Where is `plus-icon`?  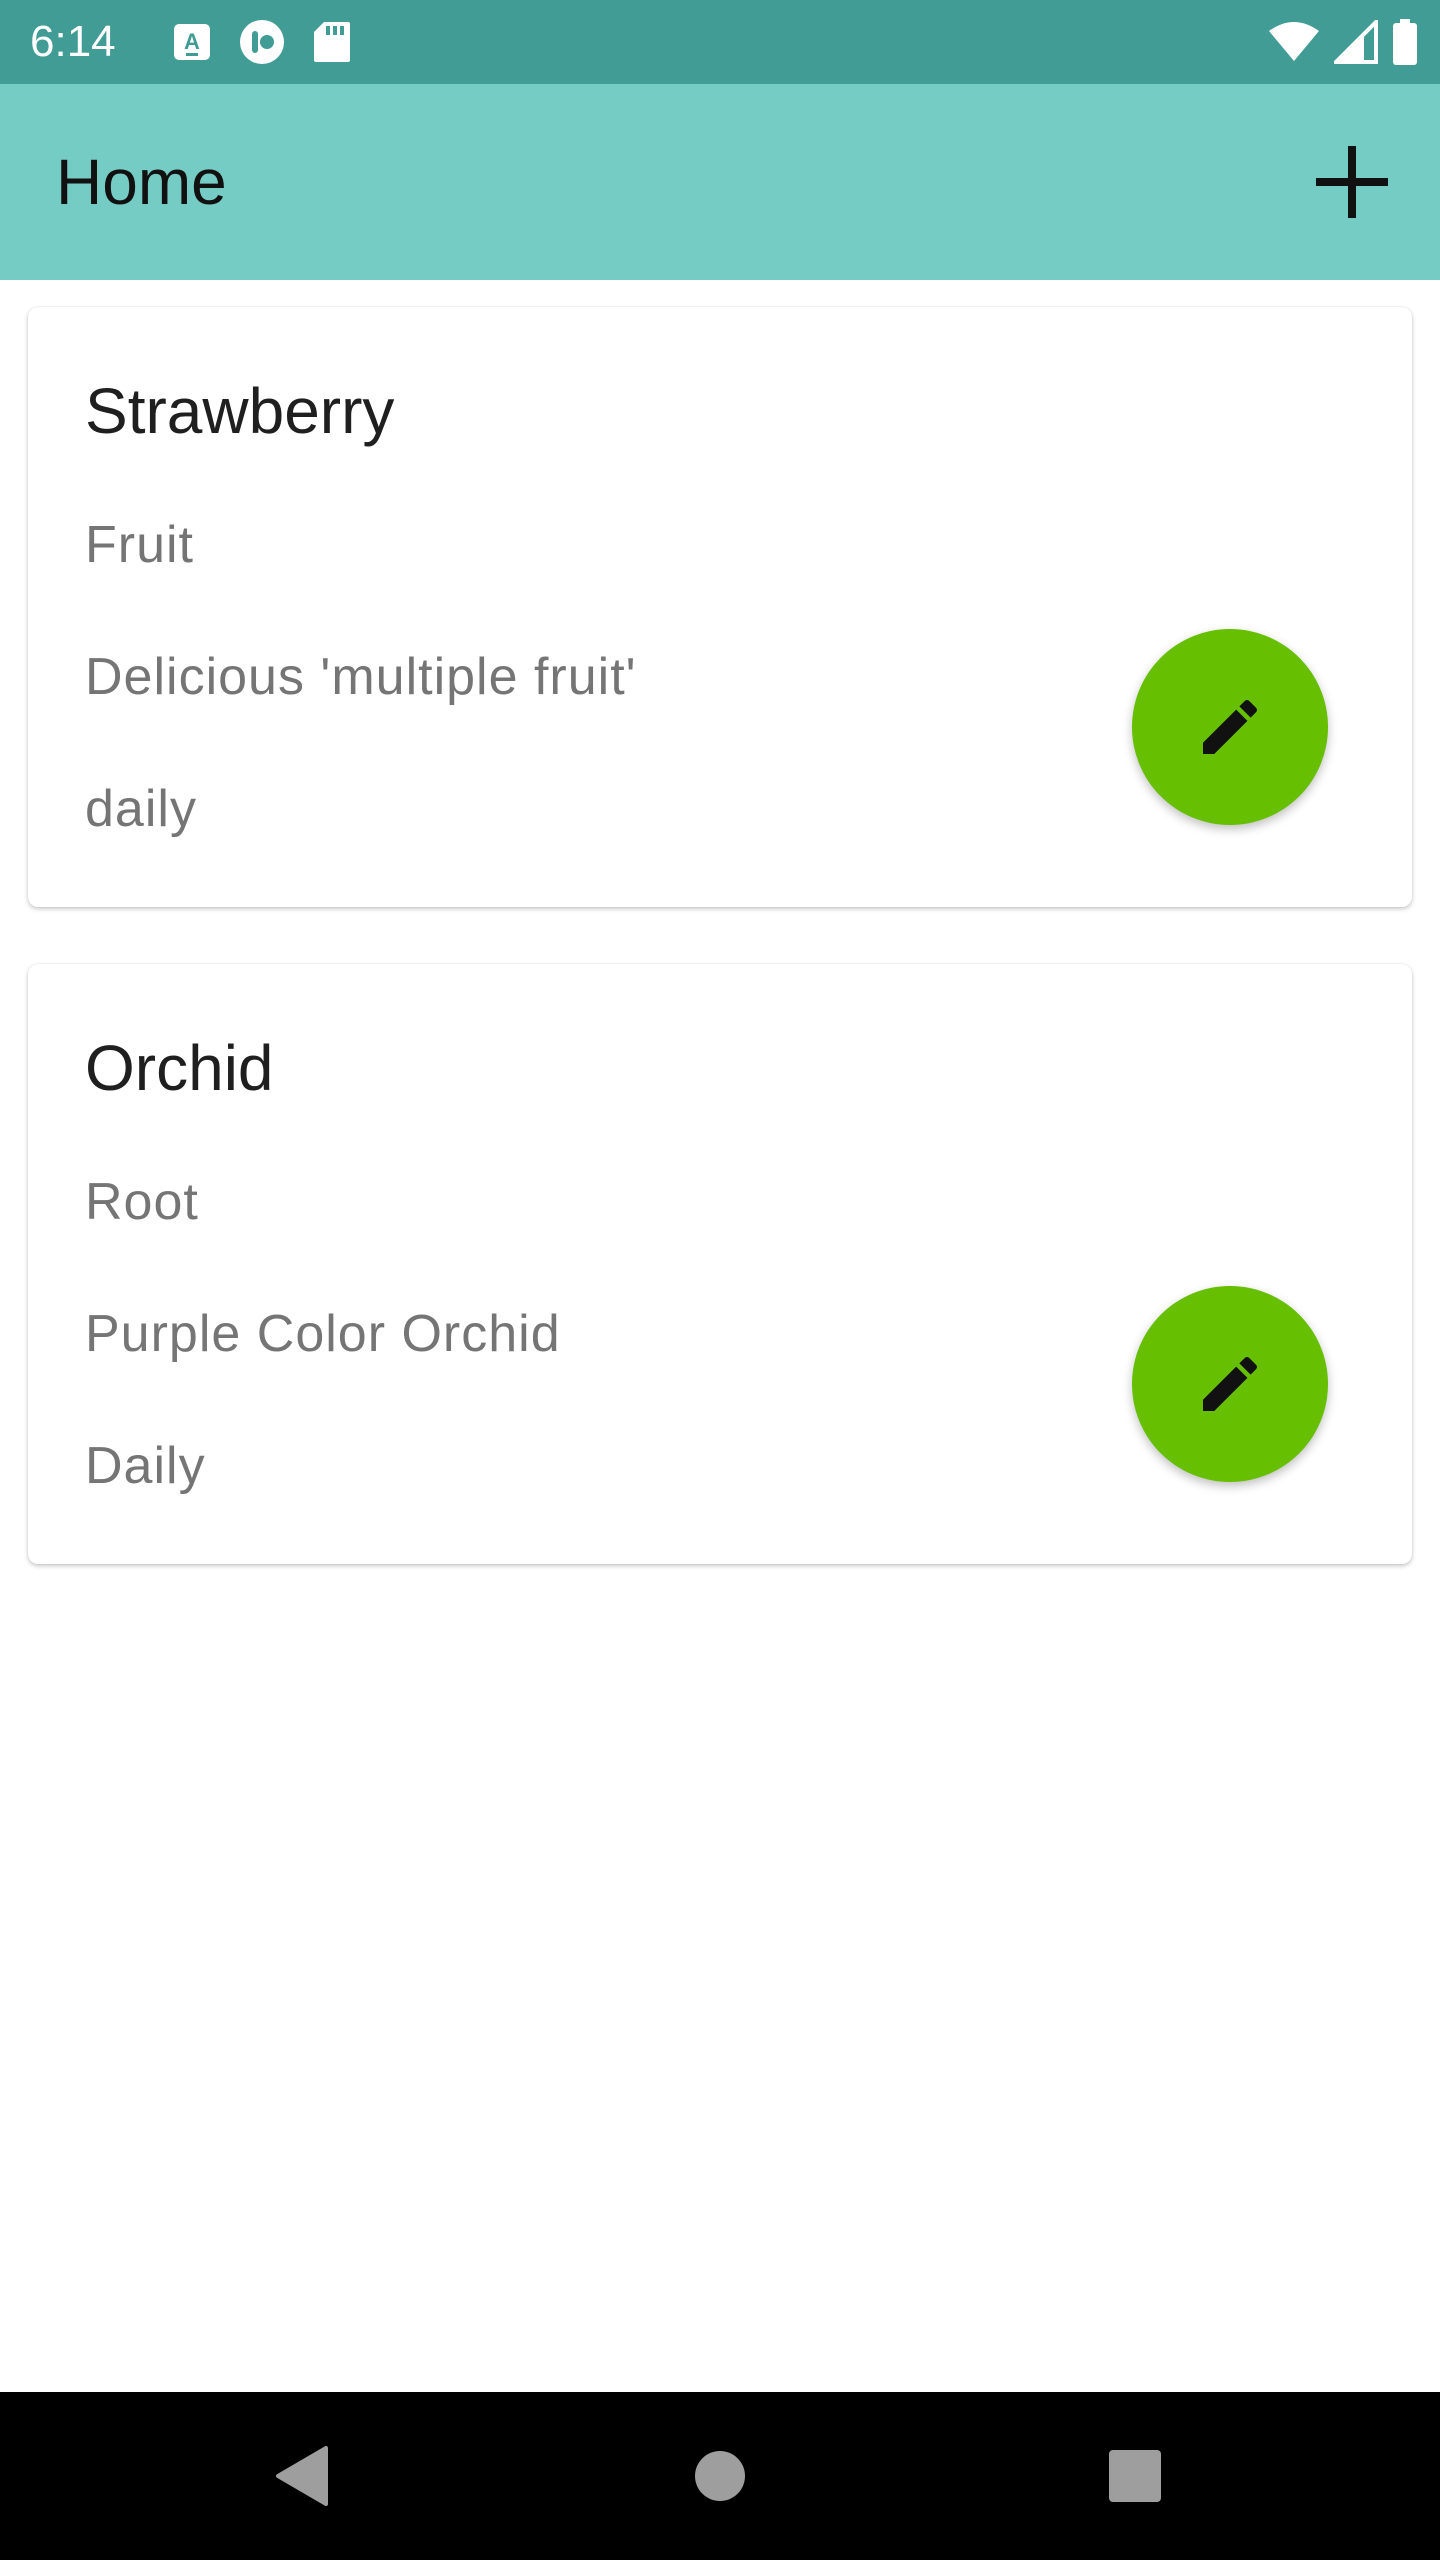
plus-icon is located at coordinates (1352, 182).